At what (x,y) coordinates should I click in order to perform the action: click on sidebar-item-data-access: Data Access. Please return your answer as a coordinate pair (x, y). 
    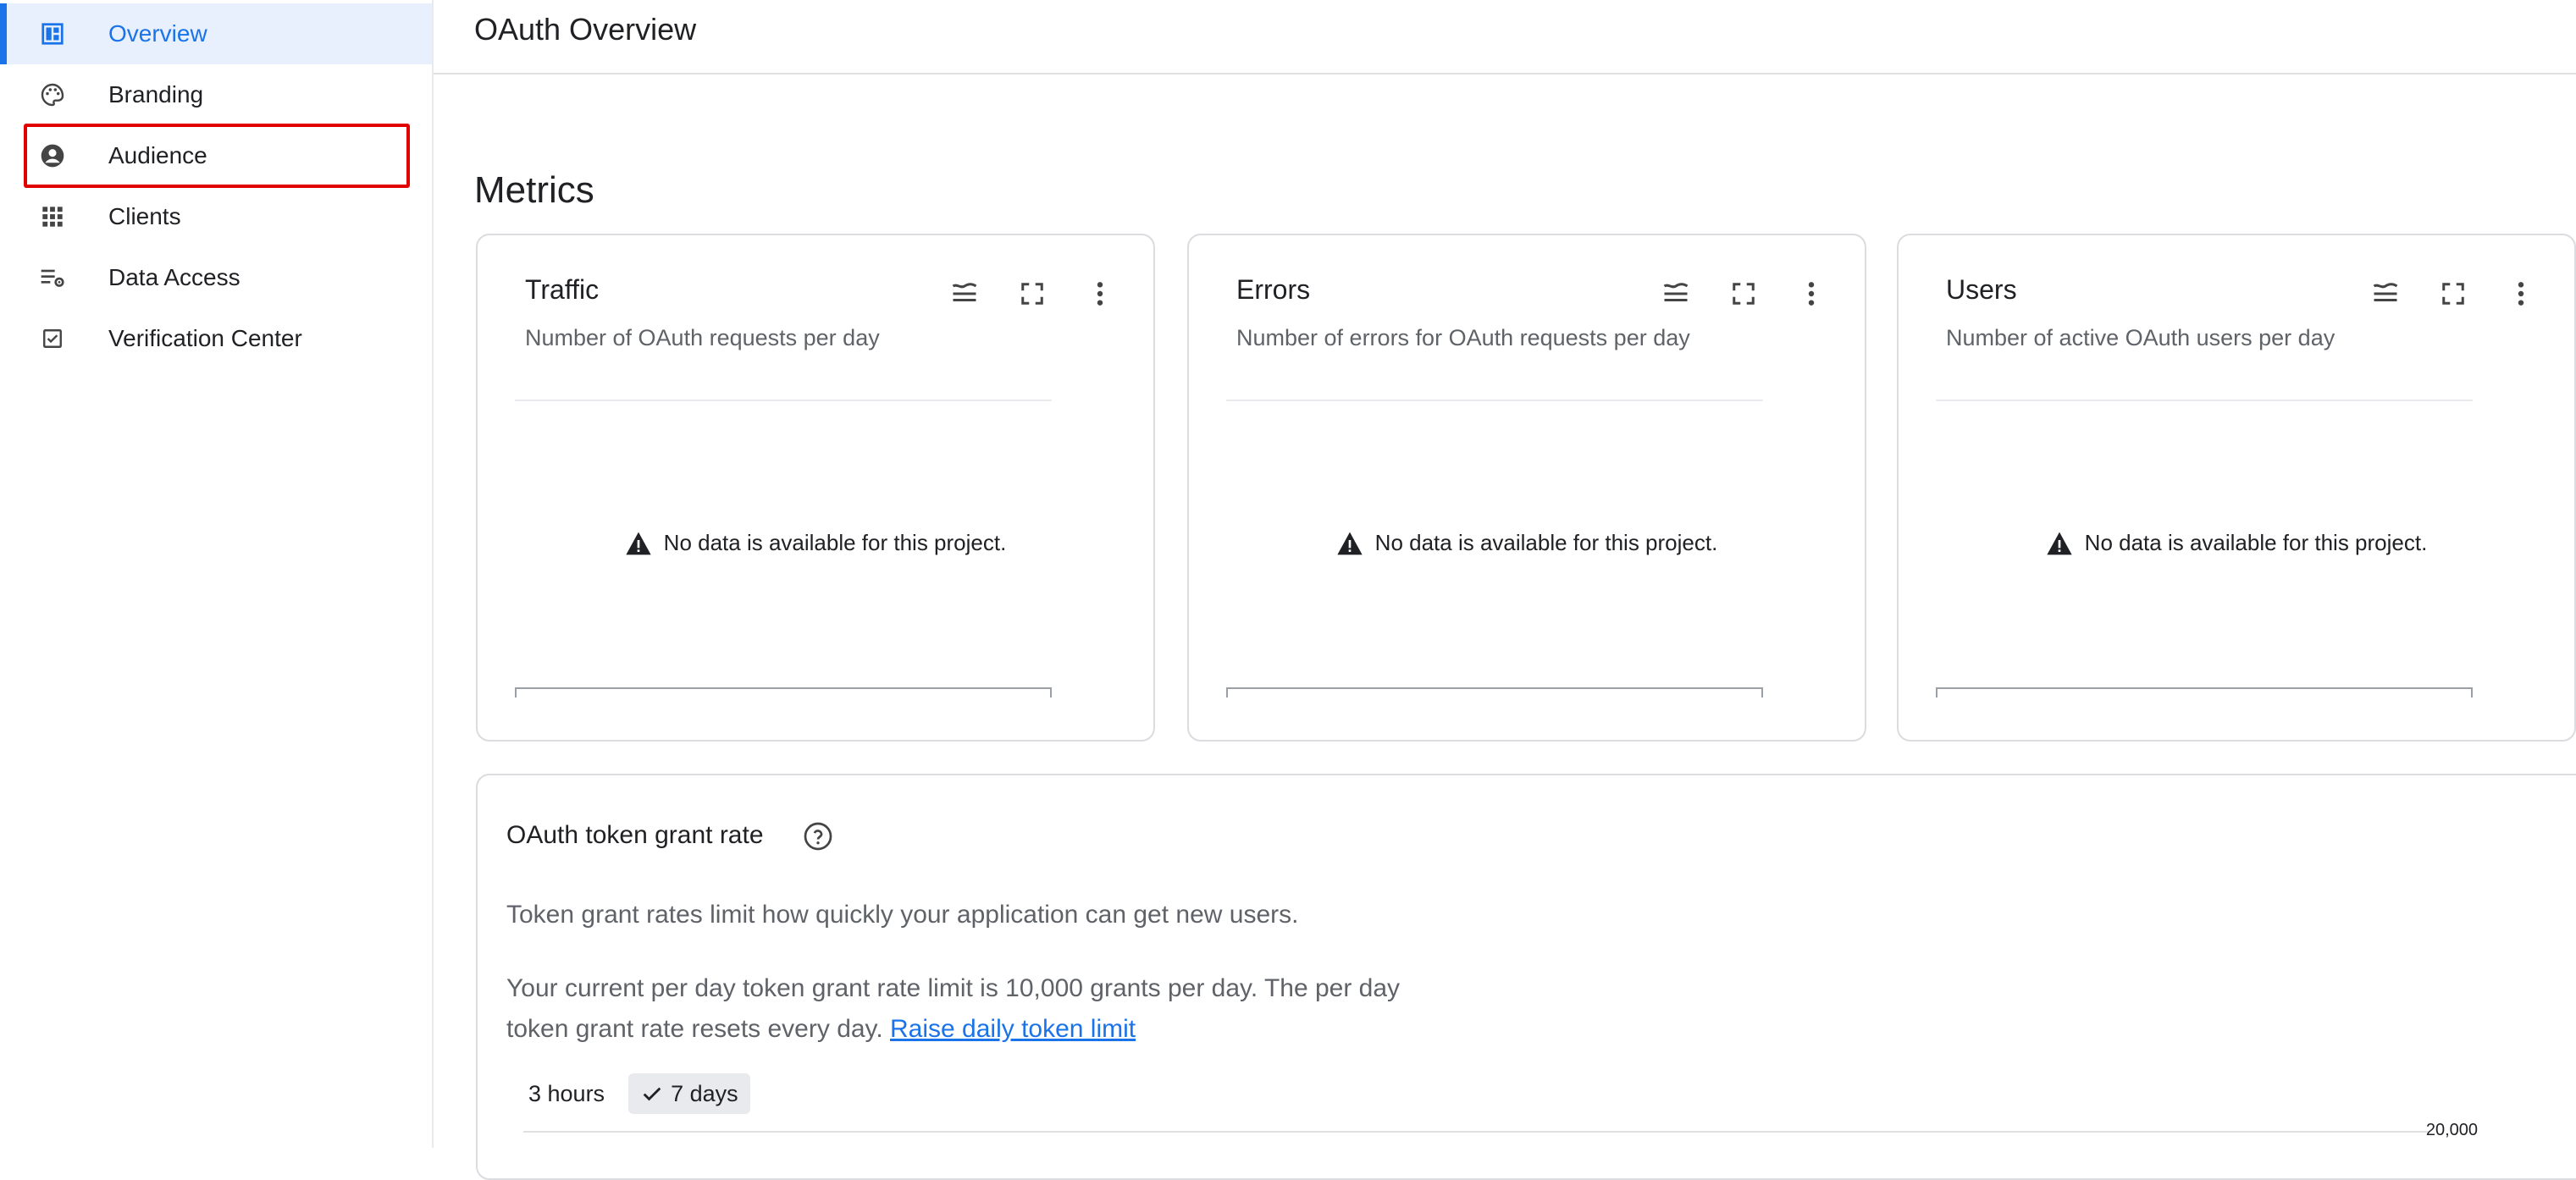
    Looking at the image, I should click on (216, 277).